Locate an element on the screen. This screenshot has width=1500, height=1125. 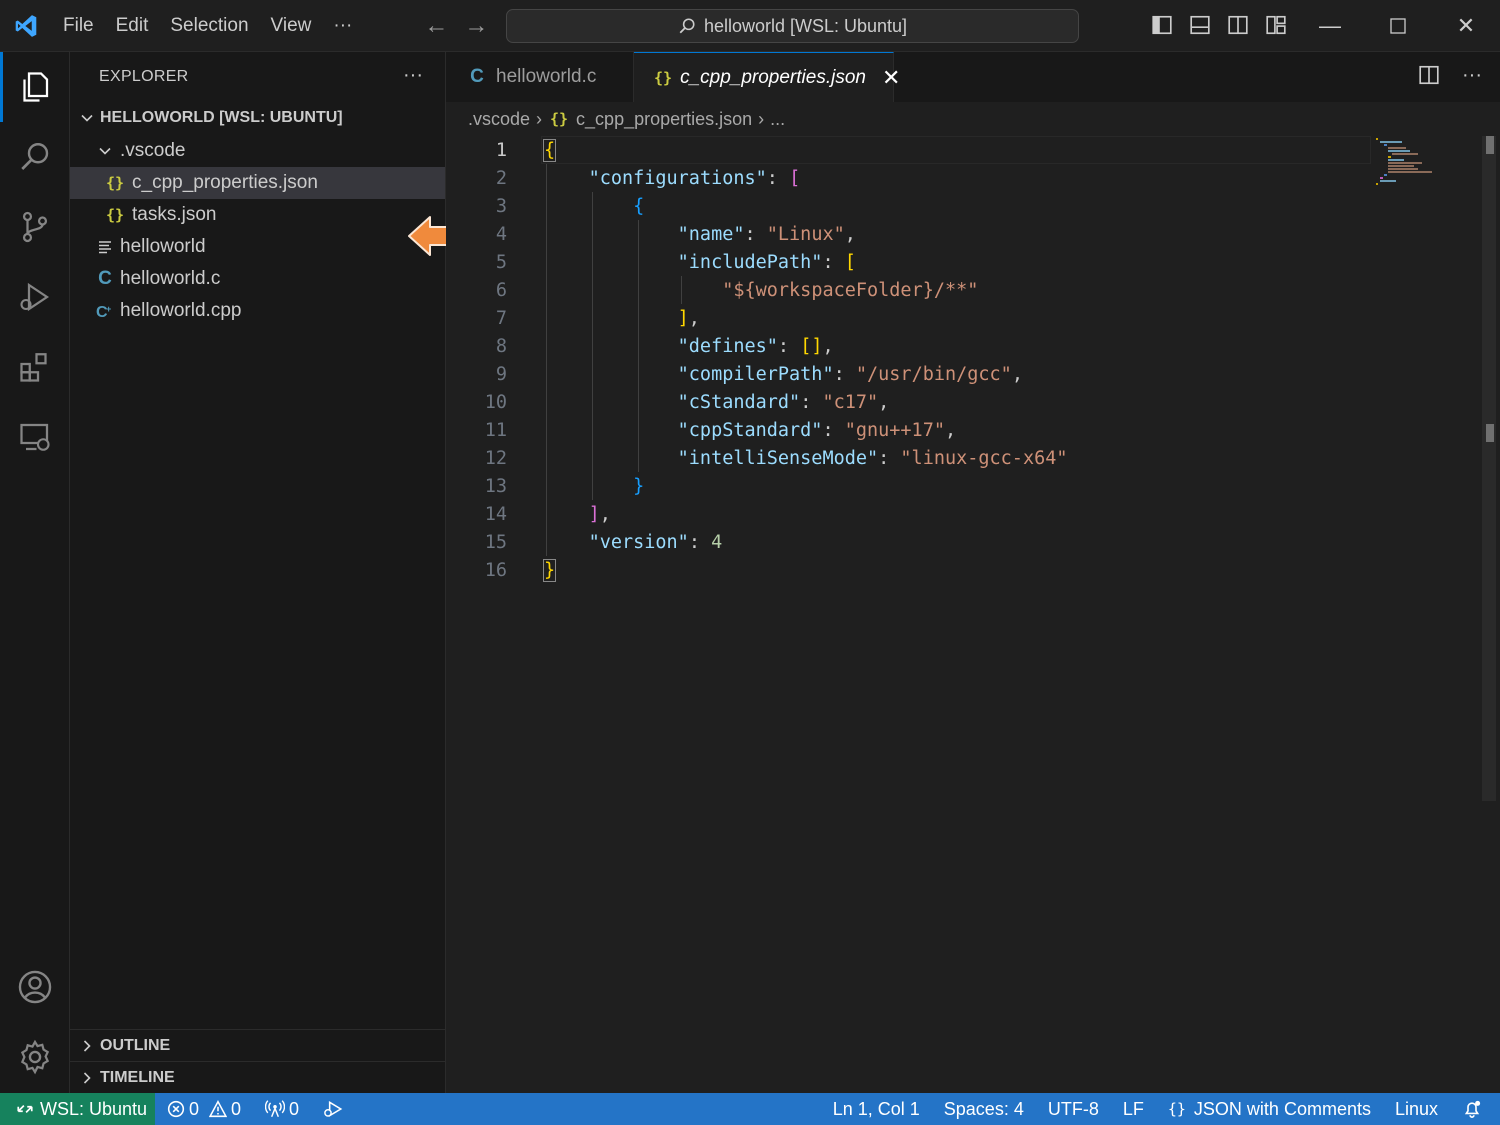
menu-file: File is located at coordinates (78, 26).